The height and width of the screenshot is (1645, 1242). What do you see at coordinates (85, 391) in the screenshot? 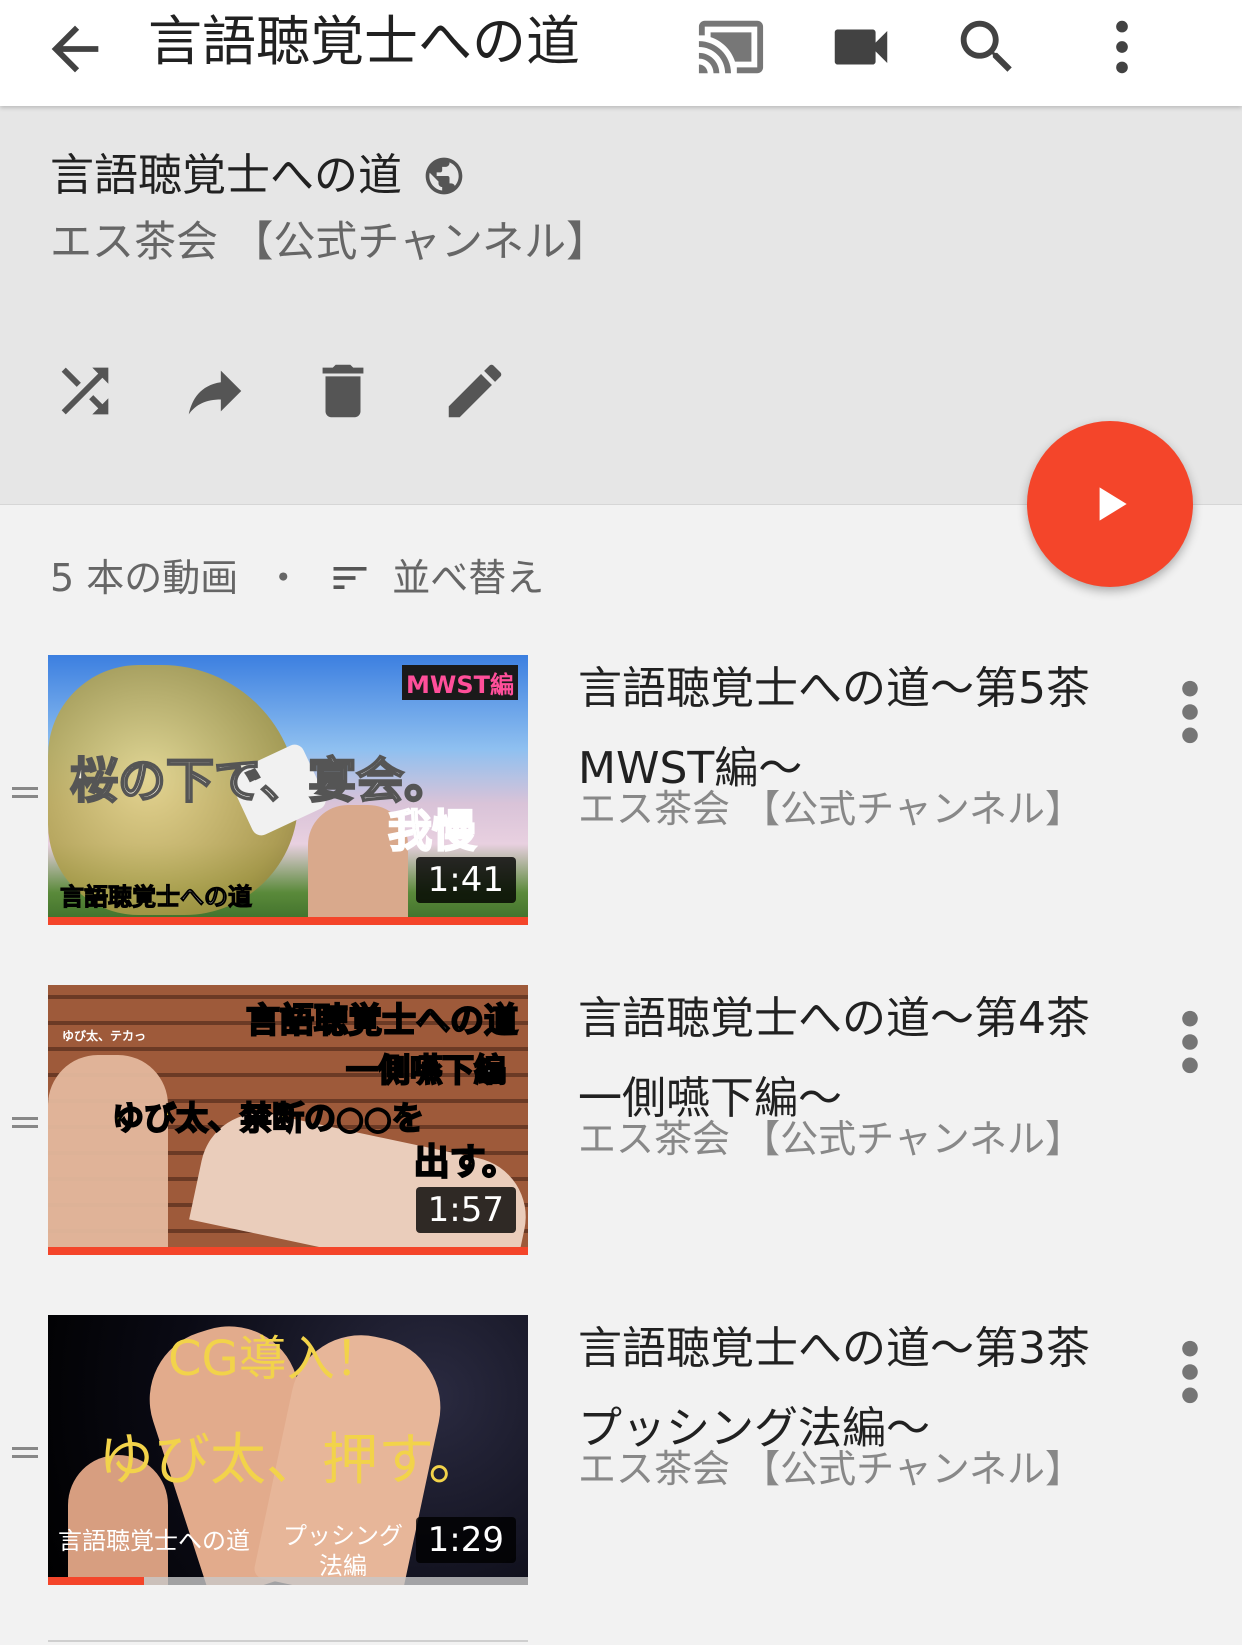
I see `shuffle-icon` at bounding box center [85, 391].